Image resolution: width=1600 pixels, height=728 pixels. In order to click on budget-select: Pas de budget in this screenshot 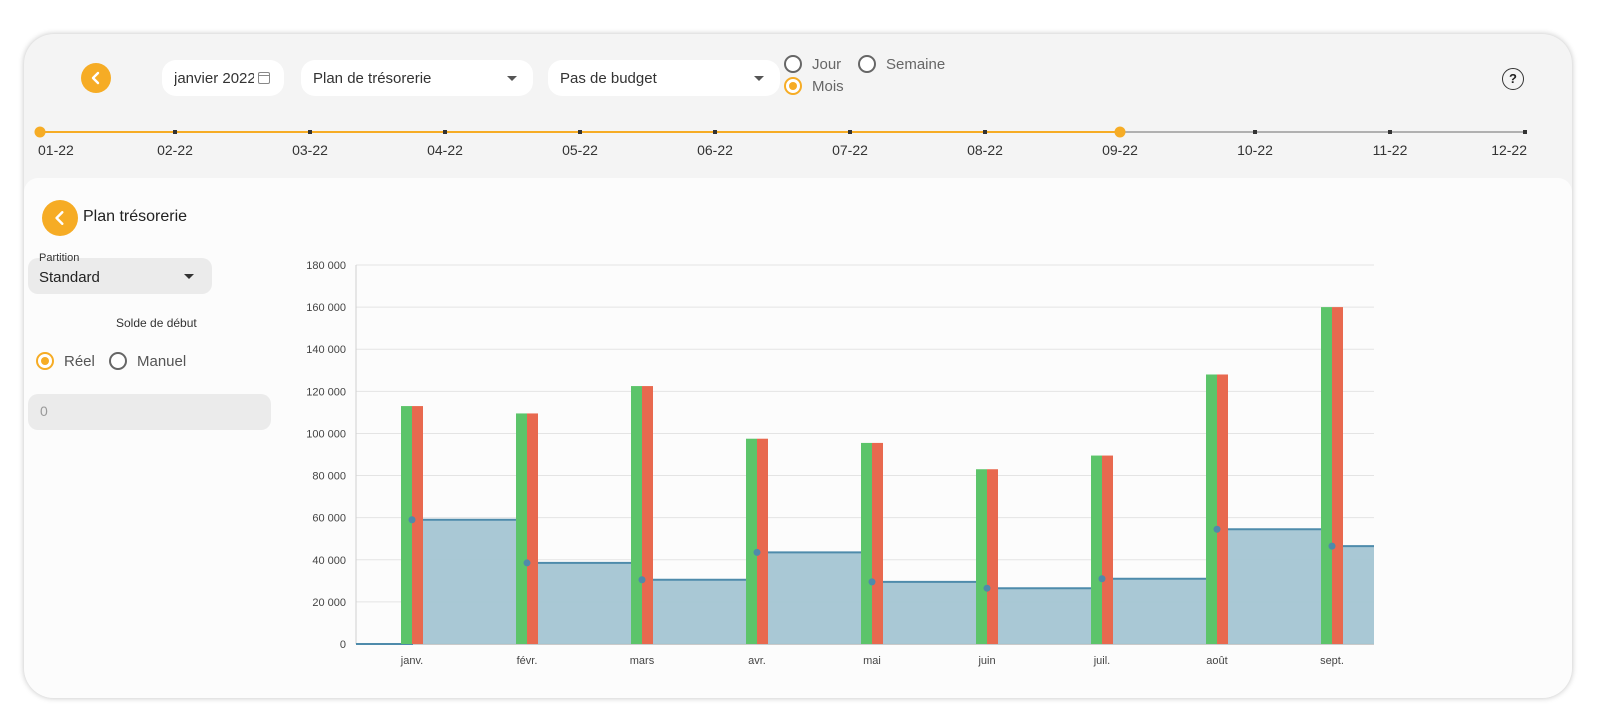, I will do `click(664, 78)`.